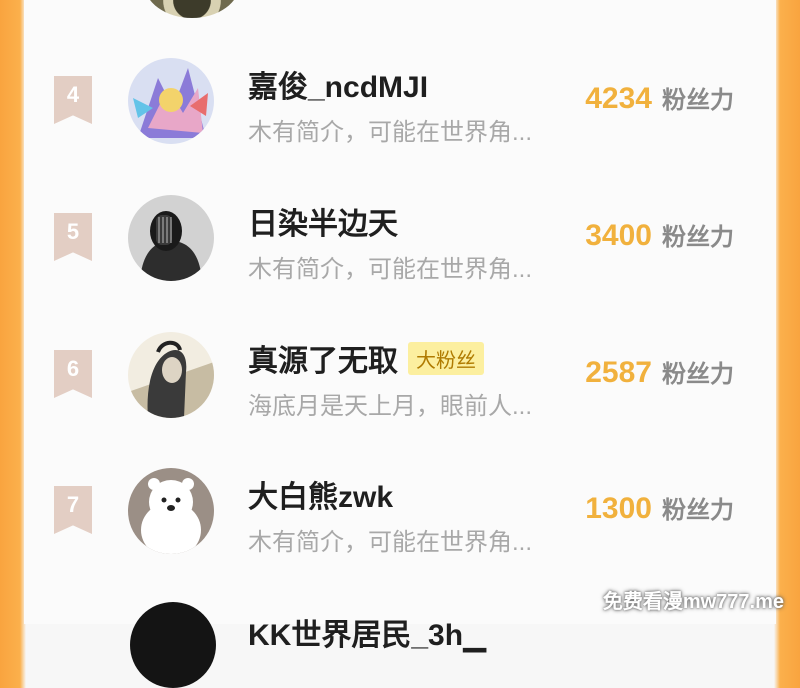 Image resolution: width=800 pixels, height=688 pixels. I want to click on user-name: 日染半边天, so click(323, 221).